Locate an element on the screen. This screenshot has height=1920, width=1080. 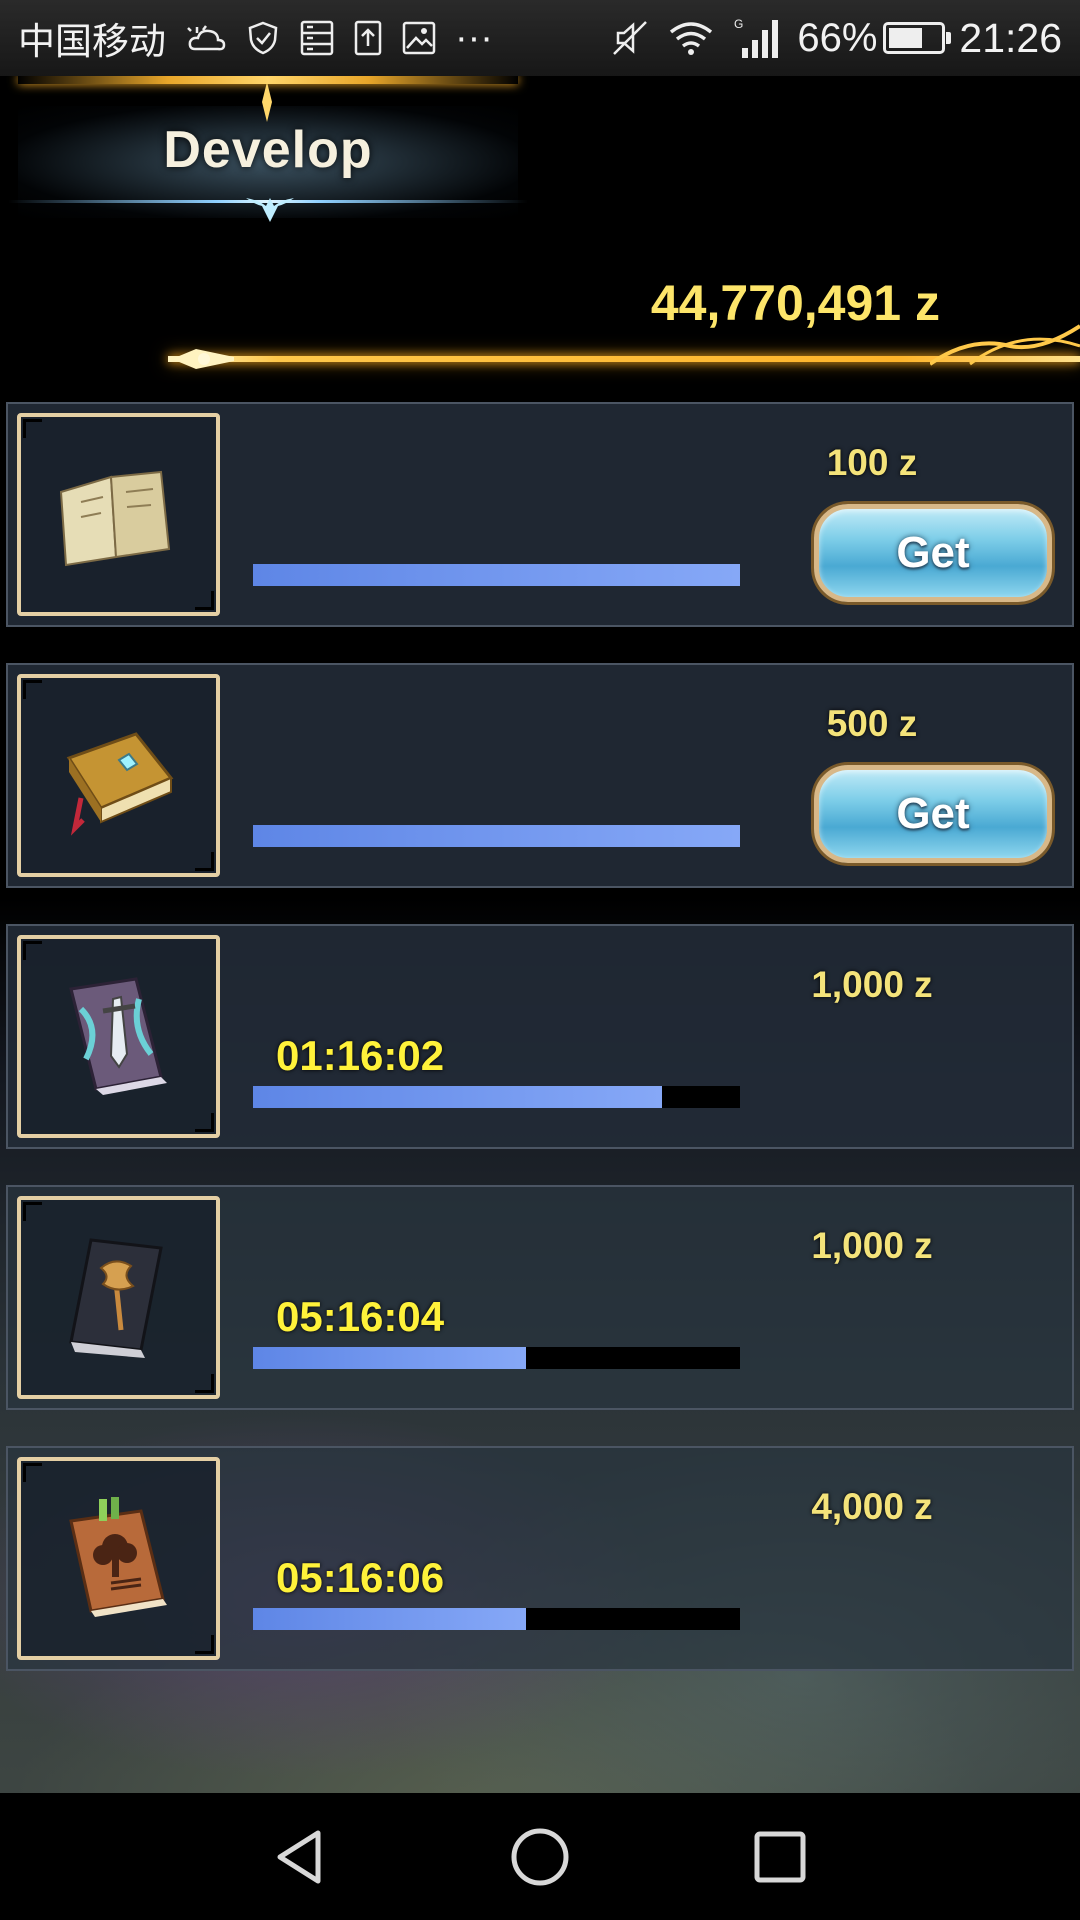
status-bar-left: 中国移动 ··· is located at coordinates (260, 38).